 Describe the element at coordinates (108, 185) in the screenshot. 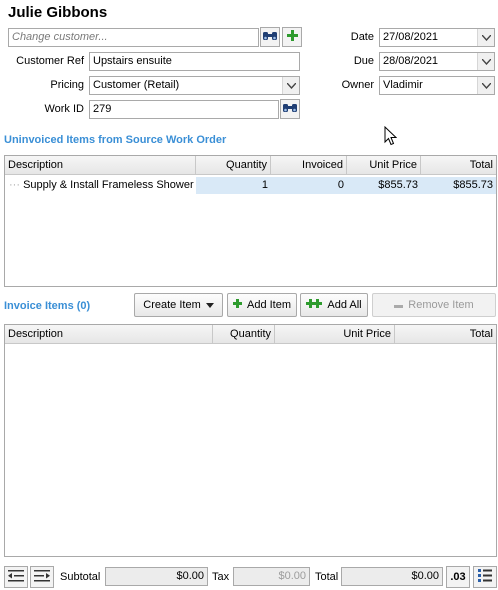

I see `row-description: Supply & Install Frameless Shower` at that location.